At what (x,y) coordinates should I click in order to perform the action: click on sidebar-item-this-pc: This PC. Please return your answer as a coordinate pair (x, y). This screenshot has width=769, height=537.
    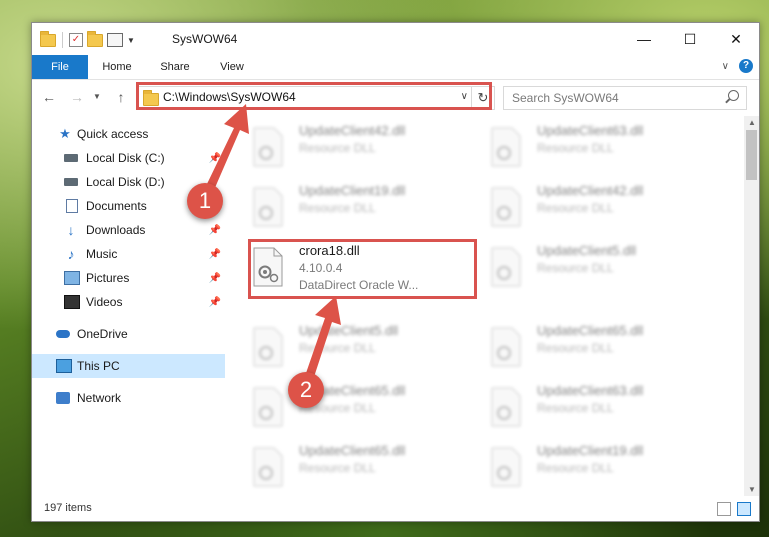
    Looking at the image, I should click on (128, 366).